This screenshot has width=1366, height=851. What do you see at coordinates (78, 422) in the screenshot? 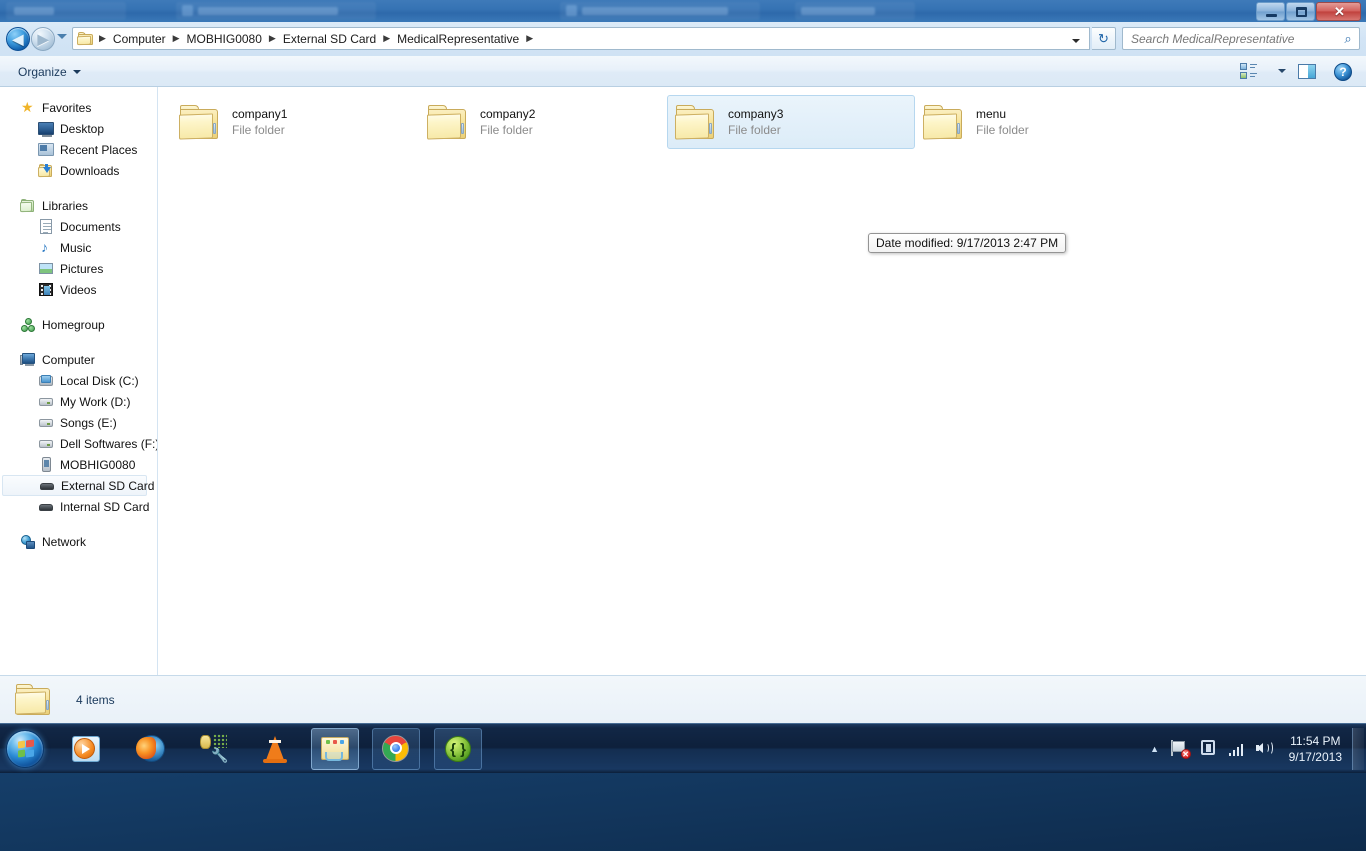
I see `sidebar-item-songs-e: Songs (E:)` at bounding box center [78, 422].